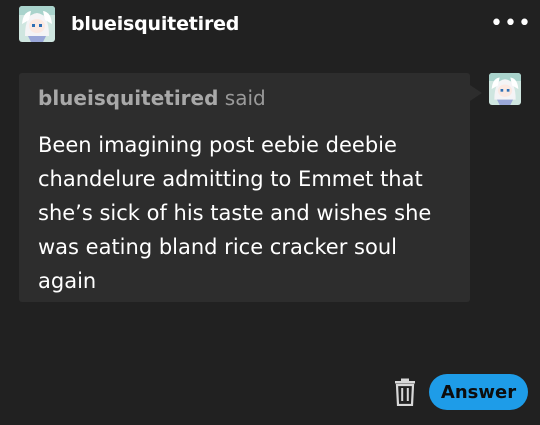 This screenshot has width=540, height=425. What do you see at coordinates (245, 98) in the screenshot?
I see `said-label: said` at bounding box center [245, 98].